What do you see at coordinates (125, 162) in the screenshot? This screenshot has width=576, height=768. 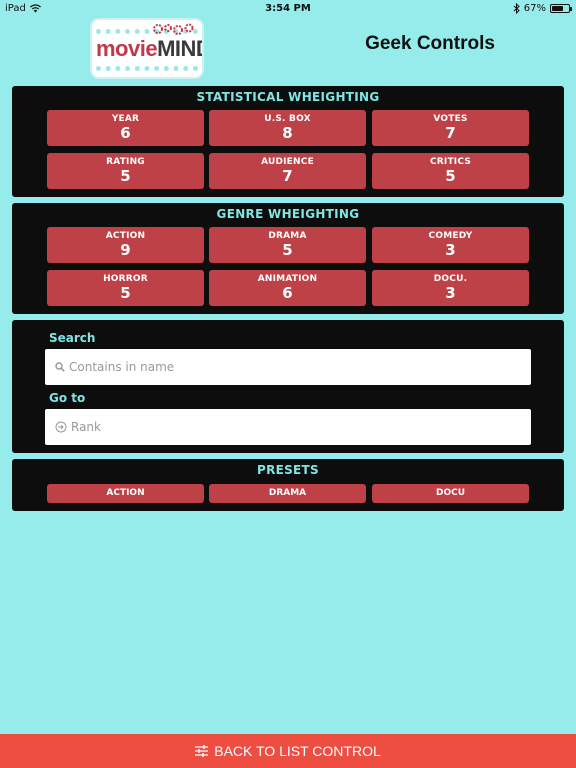 I see `tile-label: RATING` at bounding box center [125, 162].